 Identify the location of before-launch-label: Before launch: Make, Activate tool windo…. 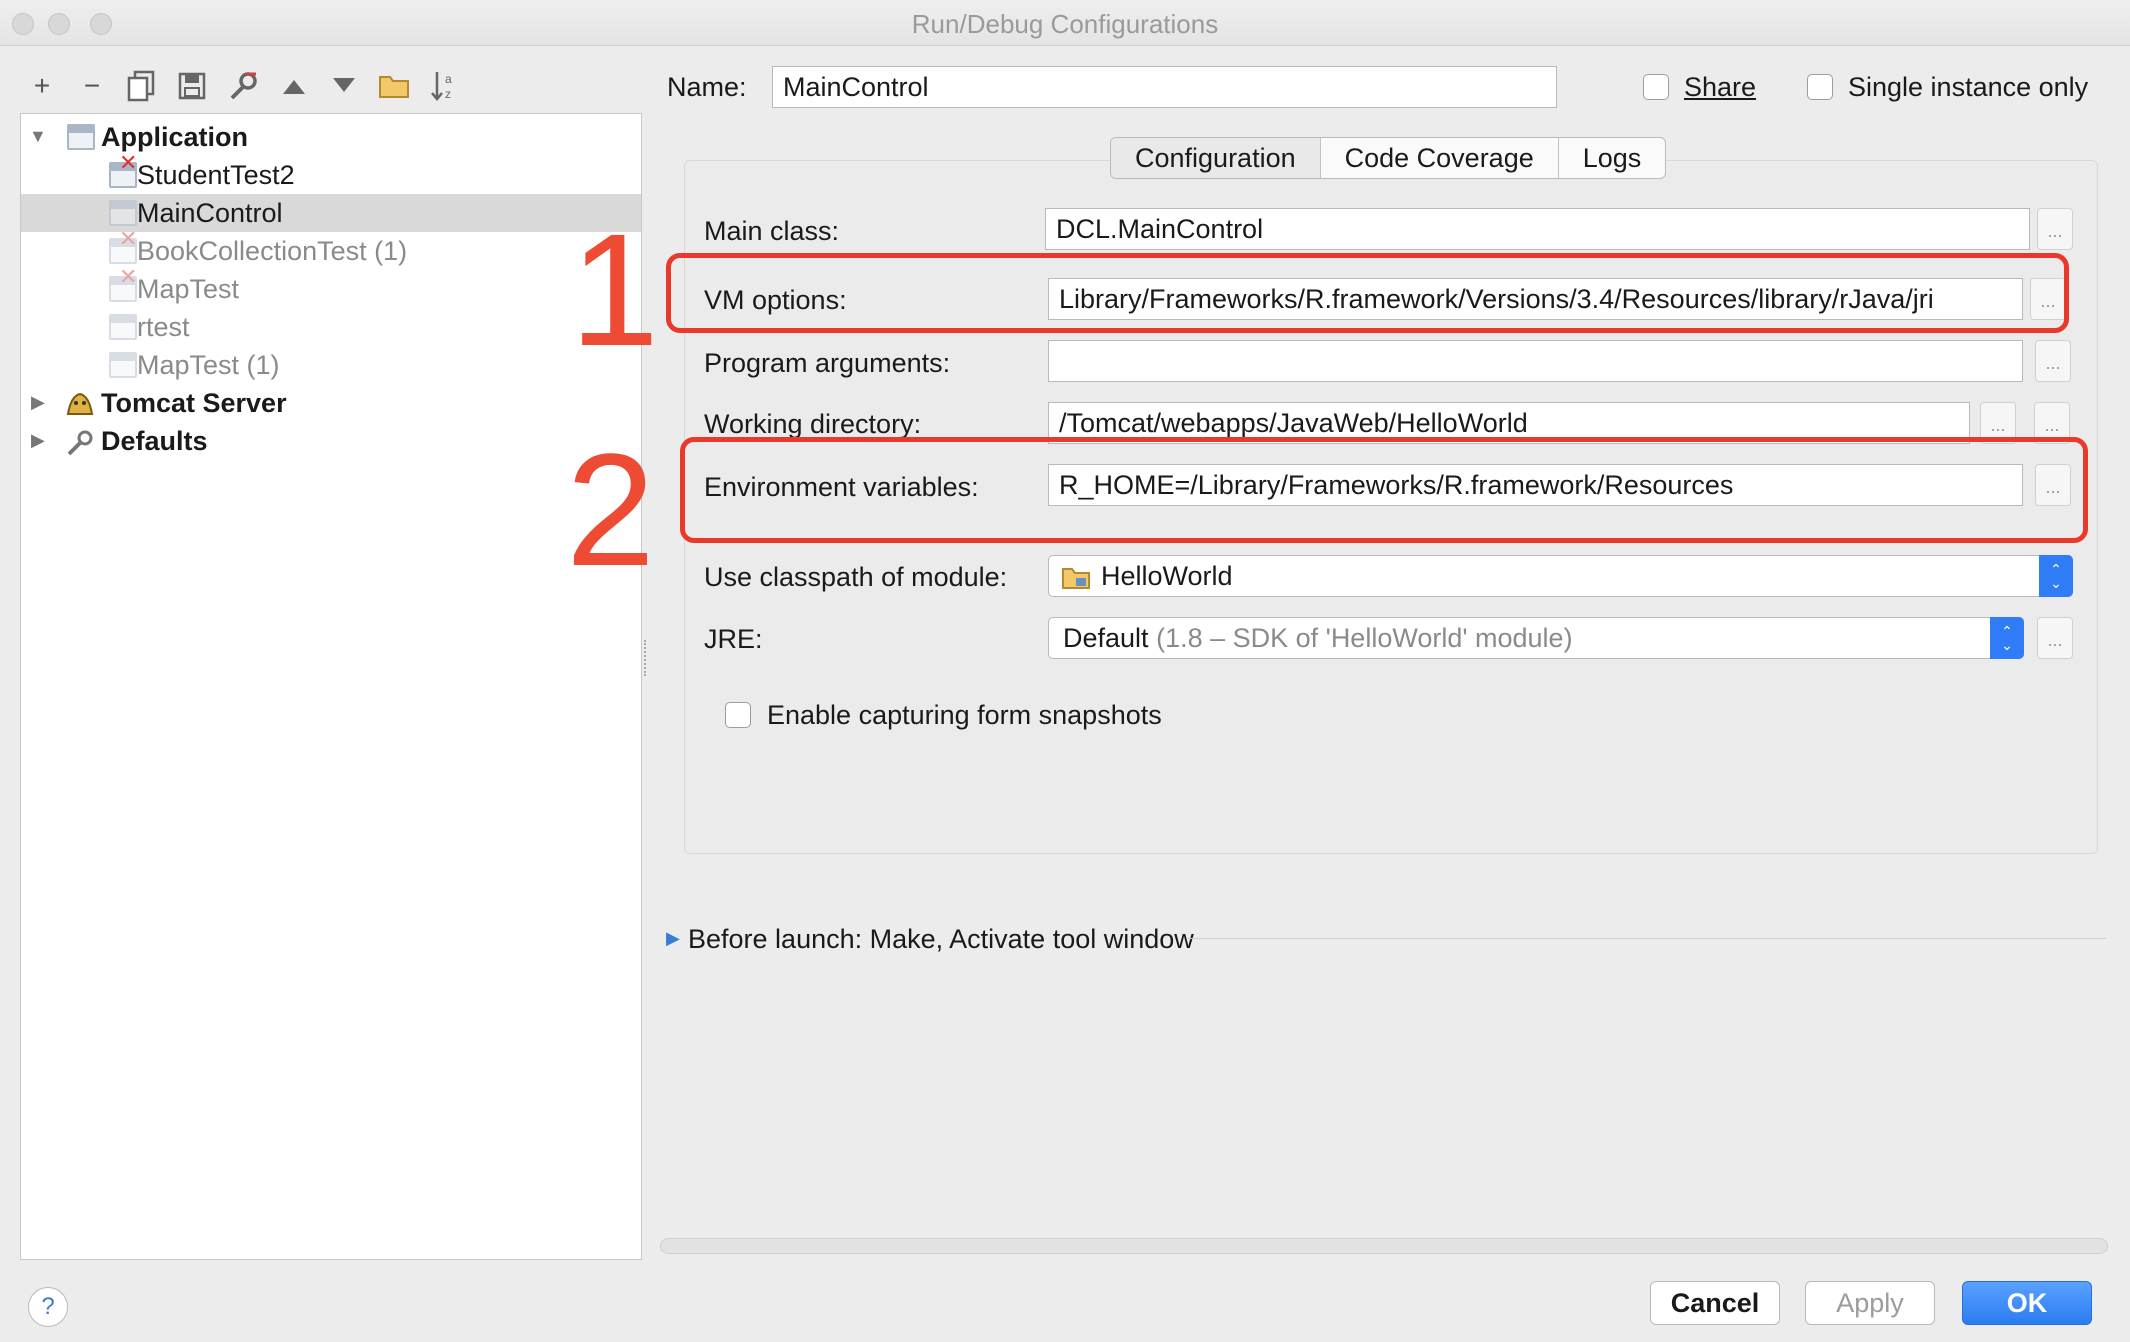
(941, 939).